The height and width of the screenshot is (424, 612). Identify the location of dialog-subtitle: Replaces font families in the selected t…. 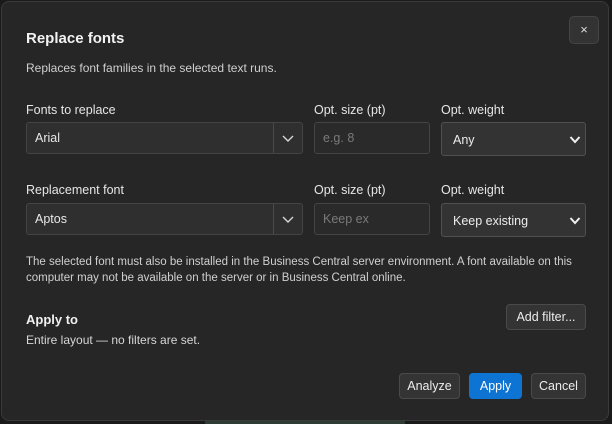
(151, 68).